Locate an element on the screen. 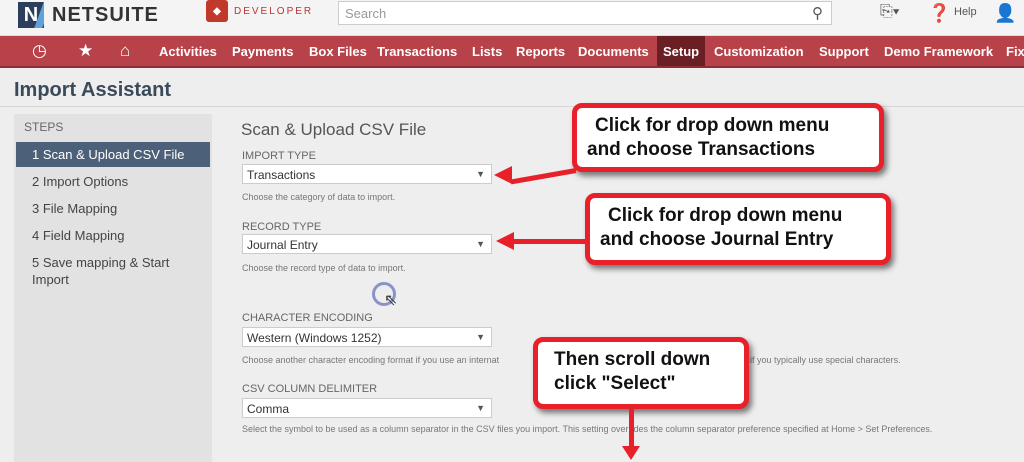 This screenshot has height=462, width=1024. help-link: Help is located at coordinates (965, 12).